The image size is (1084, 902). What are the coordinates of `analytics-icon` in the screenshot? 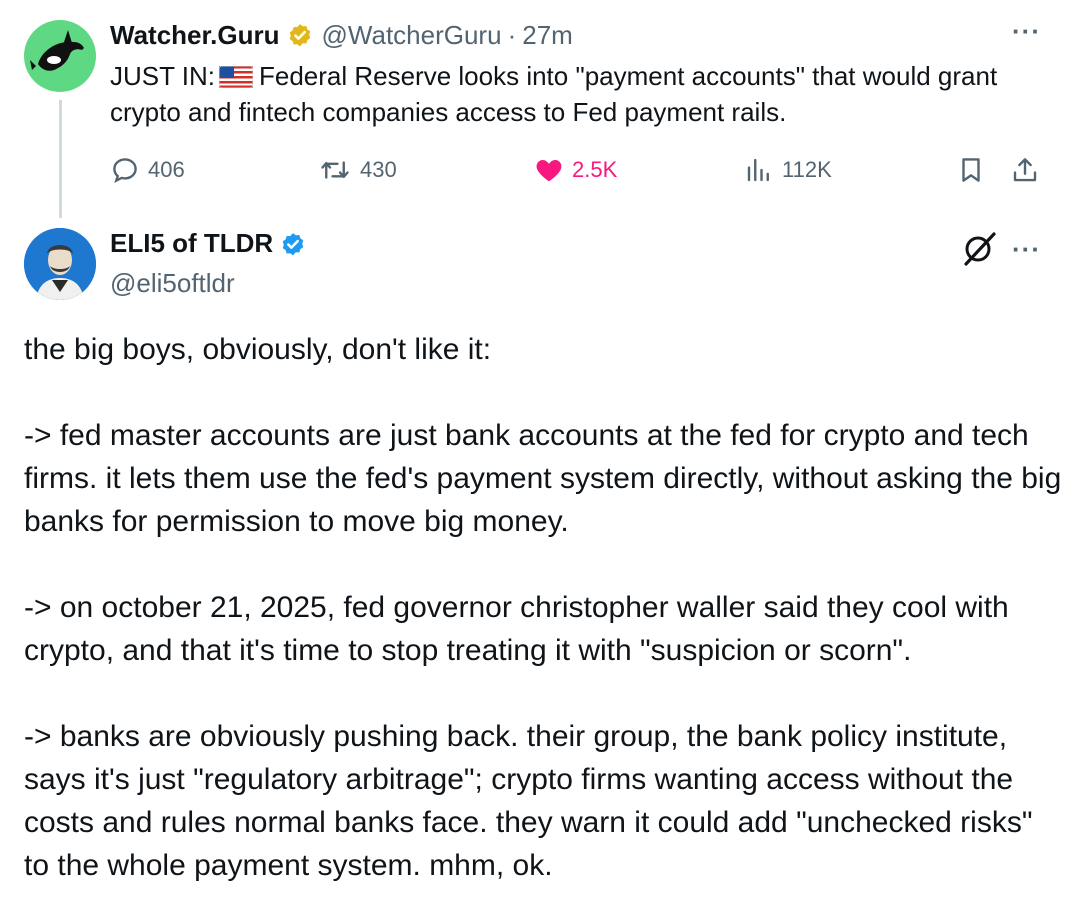 It's located at (758, 170).